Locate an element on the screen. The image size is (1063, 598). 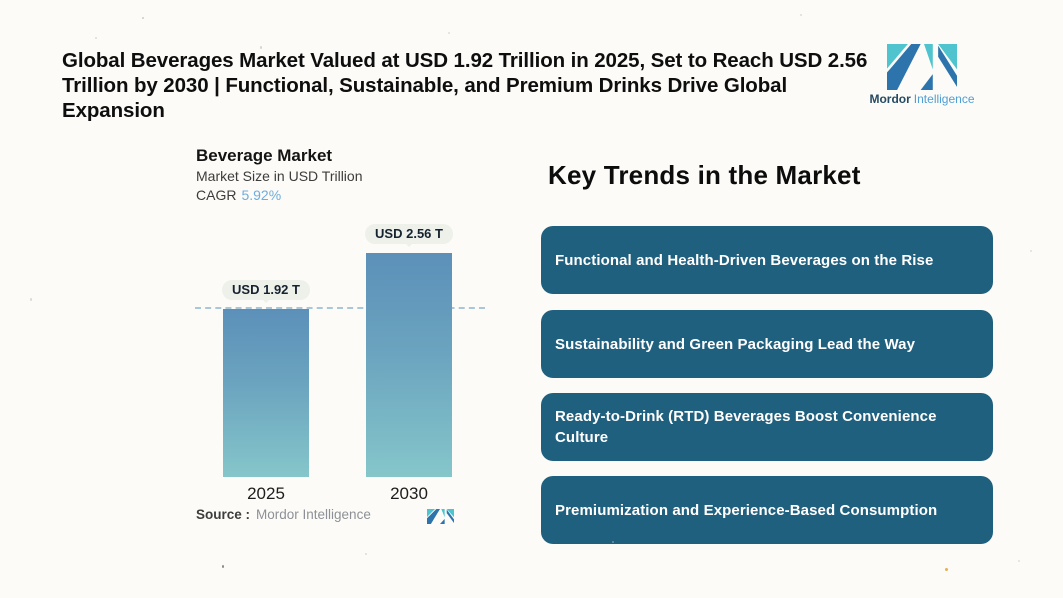
data-label-2030: USD 2.56 T is located at coordinates (409, 234).